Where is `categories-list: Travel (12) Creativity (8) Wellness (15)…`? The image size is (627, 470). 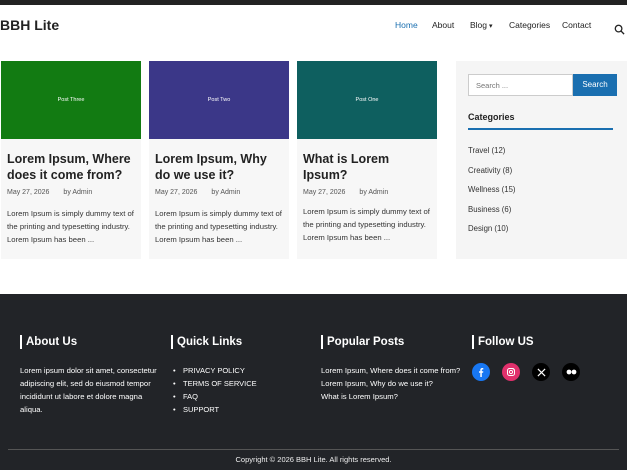 categories-list: Travel (12) Creativity (8) Wellness (15)… is located at coordinates (492, 195).